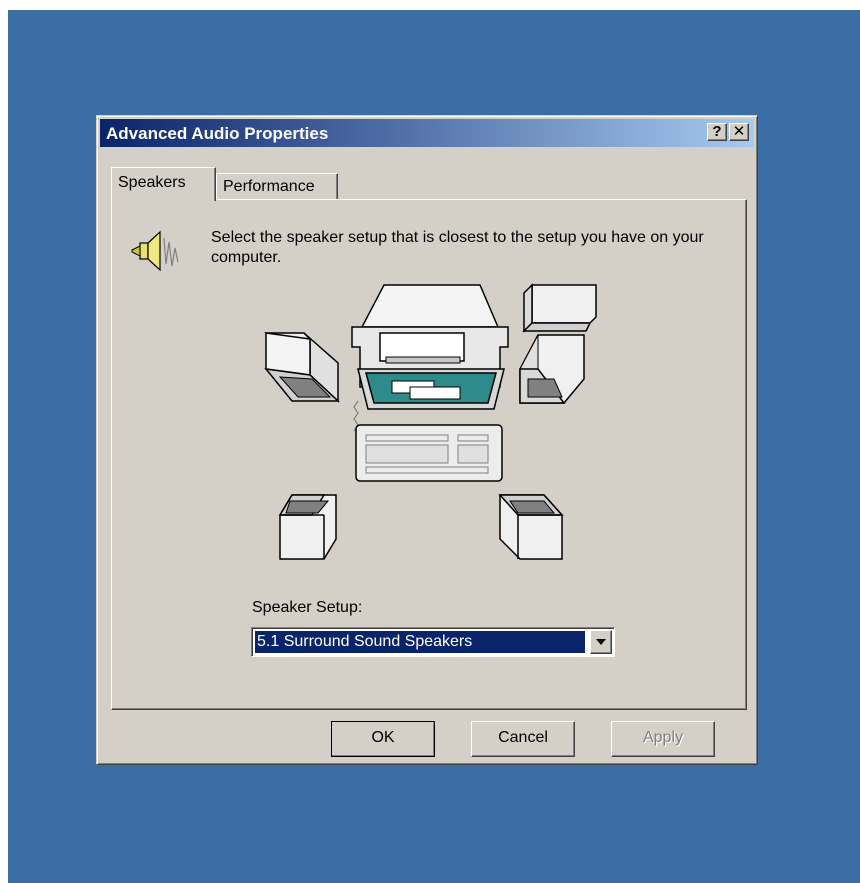 Image resolution: width=860 pixels, height=883 pixels. Describe the element at coordinates (739, 132) in the screenshot. I see `close-button: ✕` at that location.